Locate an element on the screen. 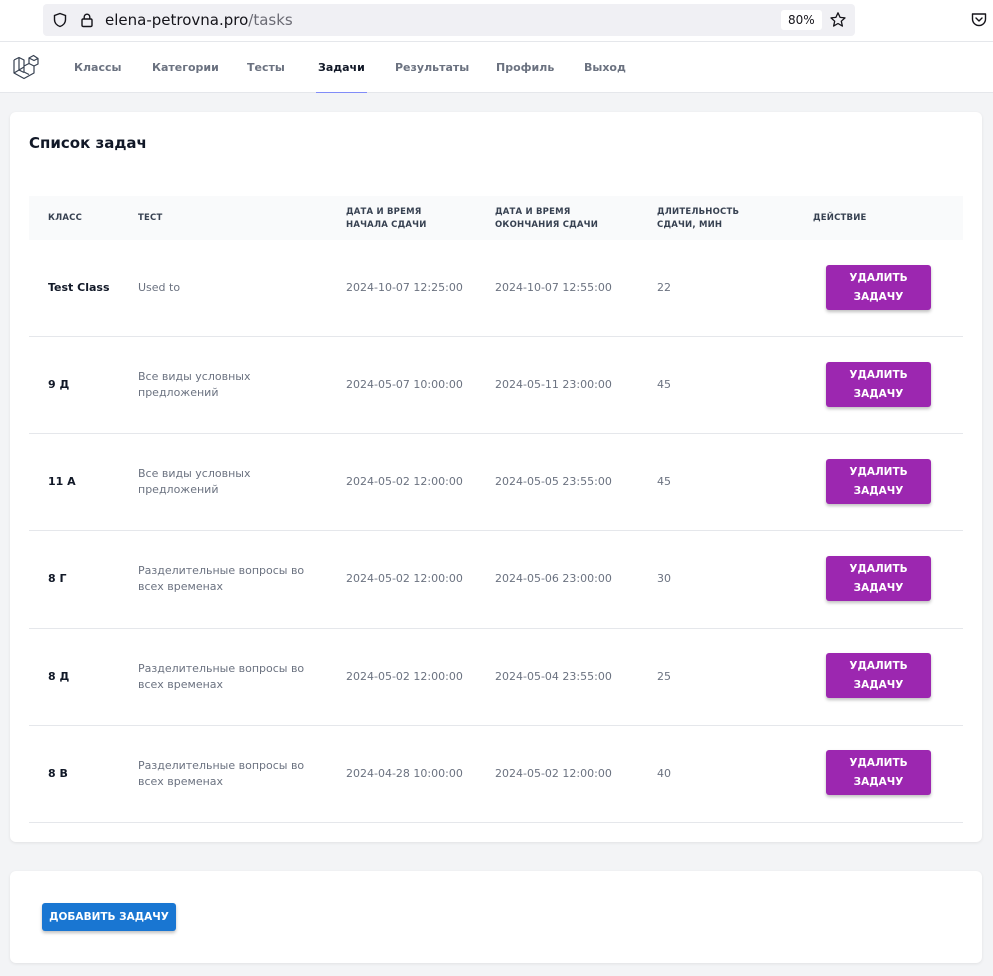 This screenshot has height=976, width=993. row-class: 8 Д is located at coordinates (59, 676).